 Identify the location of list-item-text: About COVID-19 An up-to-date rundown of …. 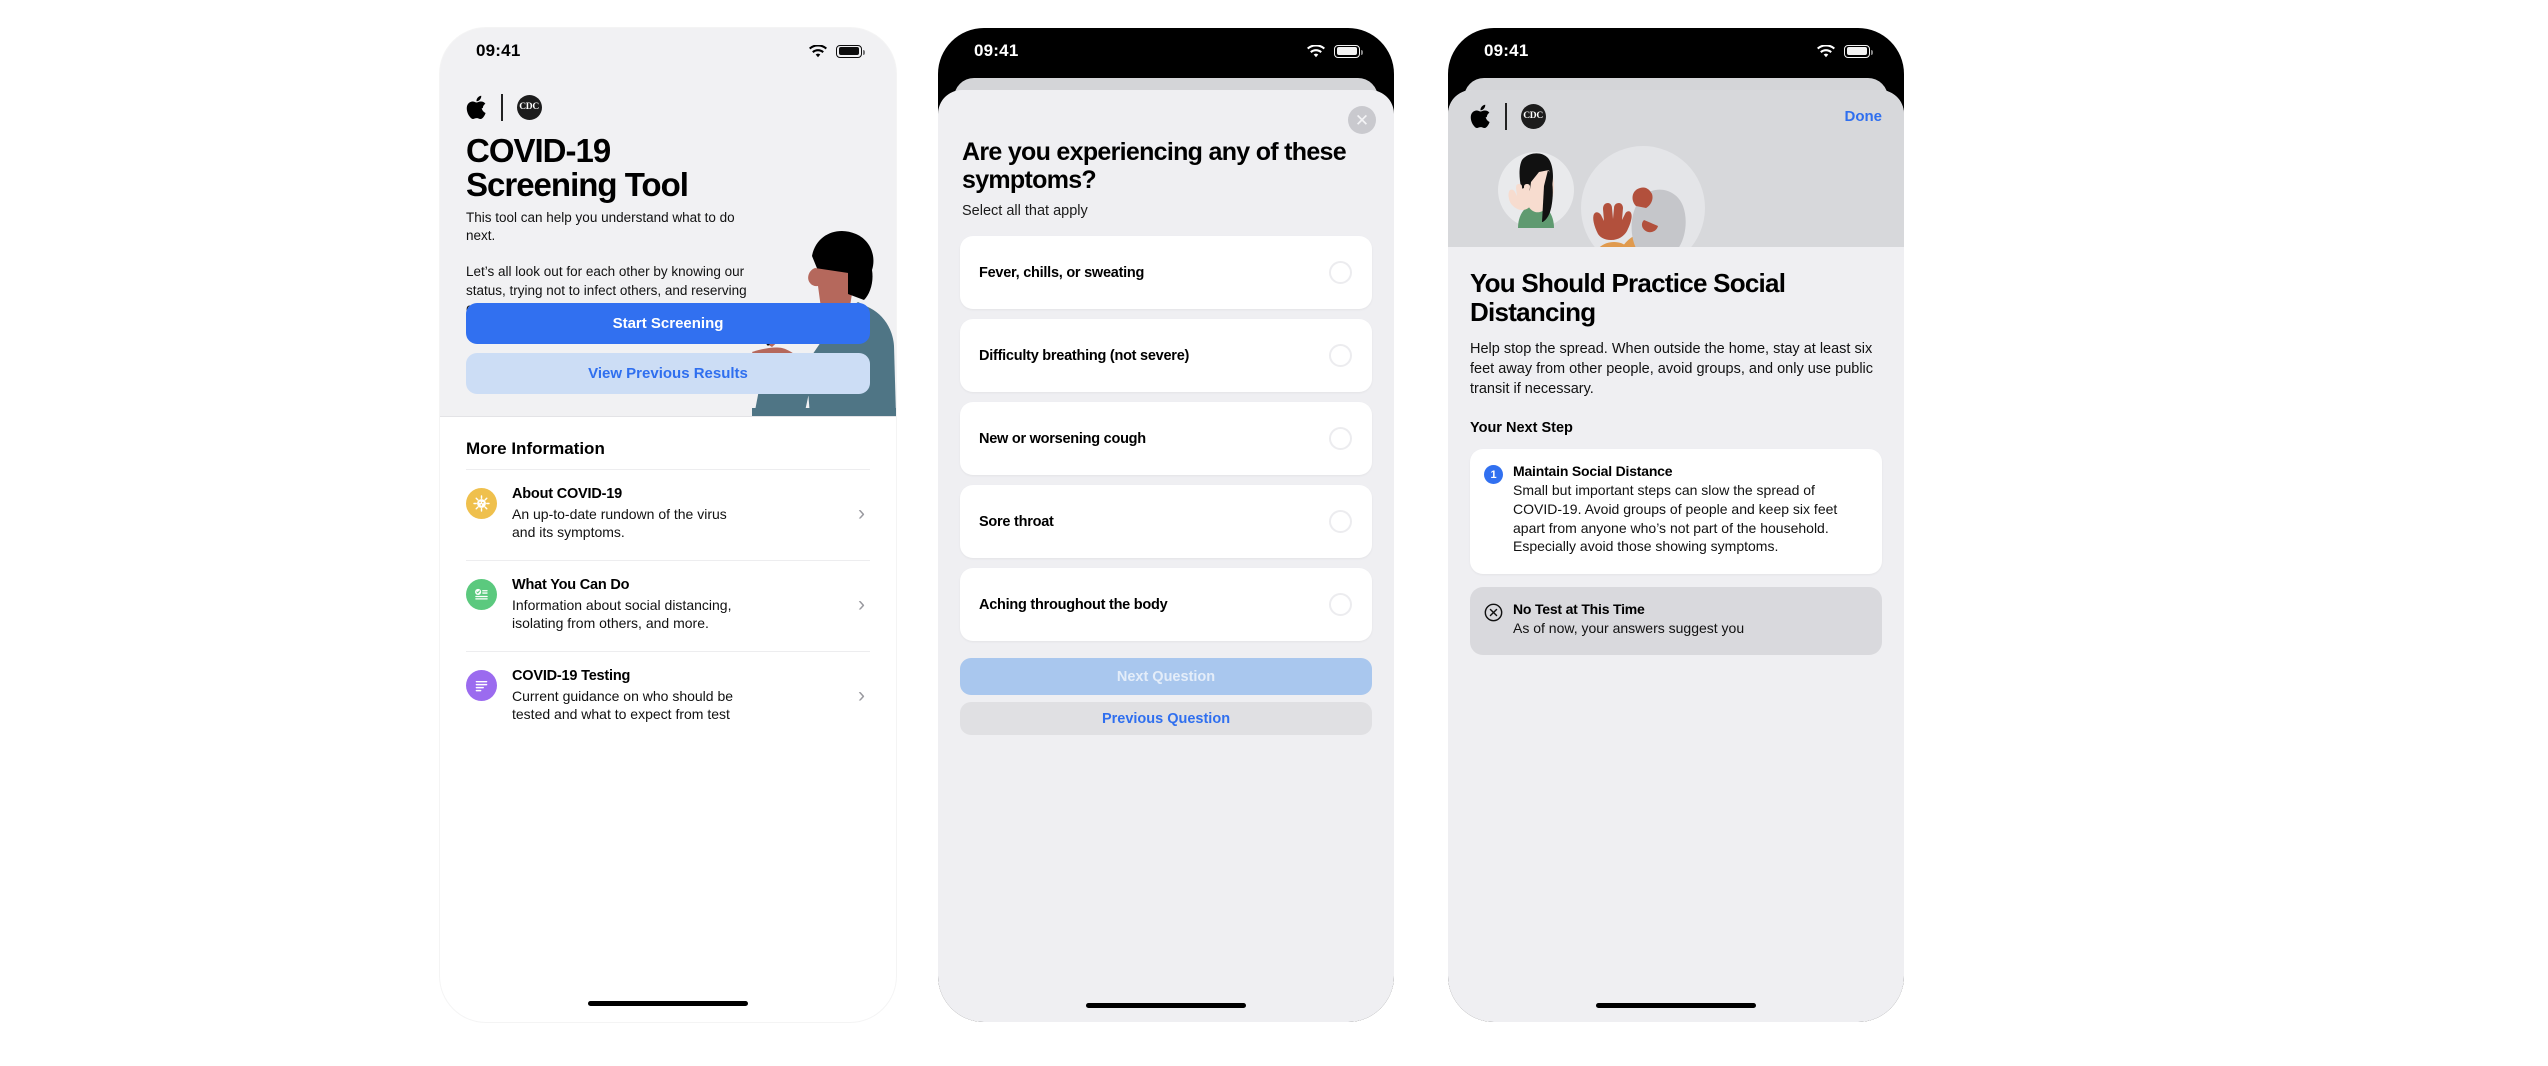
(677, 514).